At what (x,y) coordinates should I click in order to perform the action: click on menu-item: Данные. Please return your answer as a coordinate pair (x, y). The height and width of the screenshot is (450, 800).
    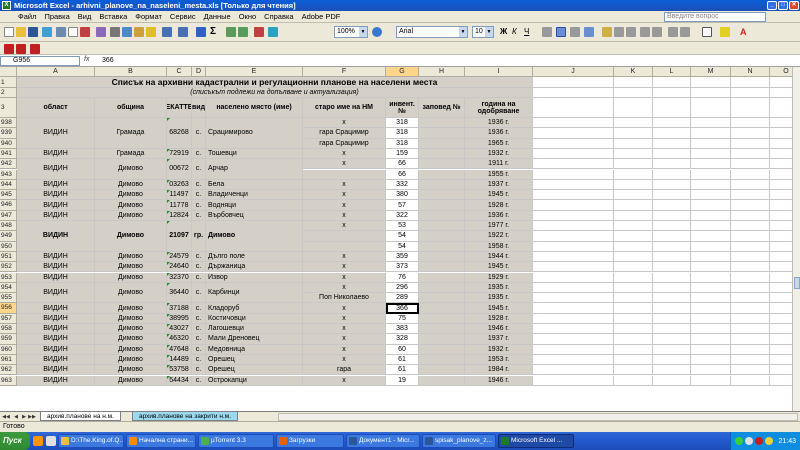
    Looking at the image, I should click on (217, 16).